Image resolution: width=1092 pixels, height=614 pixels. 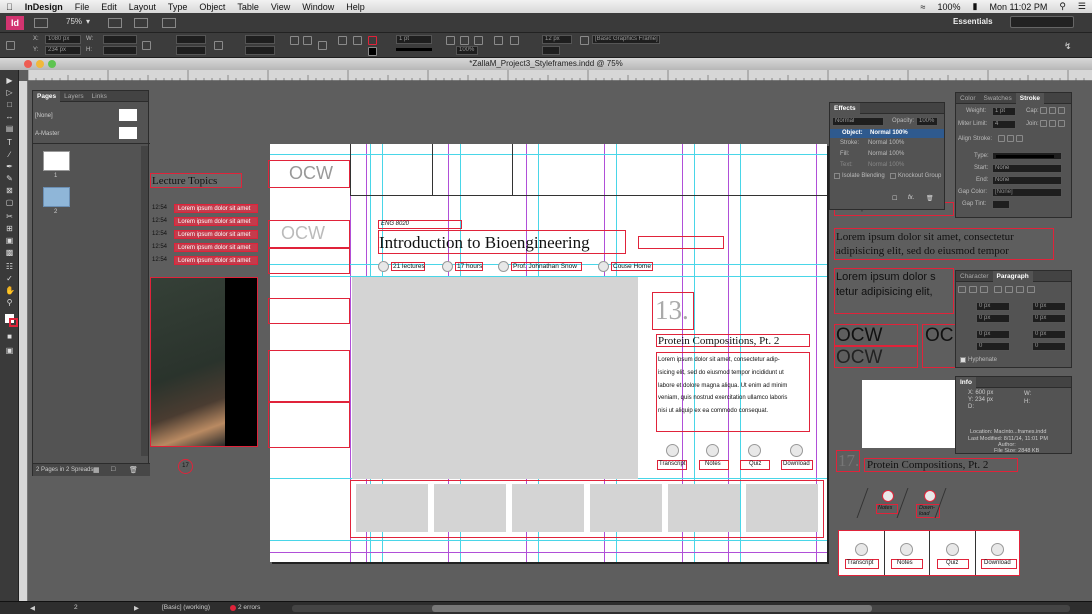 What do you see at coordinates (984, 289) in the screenshot?
I see `align-right-icon` at bounding box center [984, 289].